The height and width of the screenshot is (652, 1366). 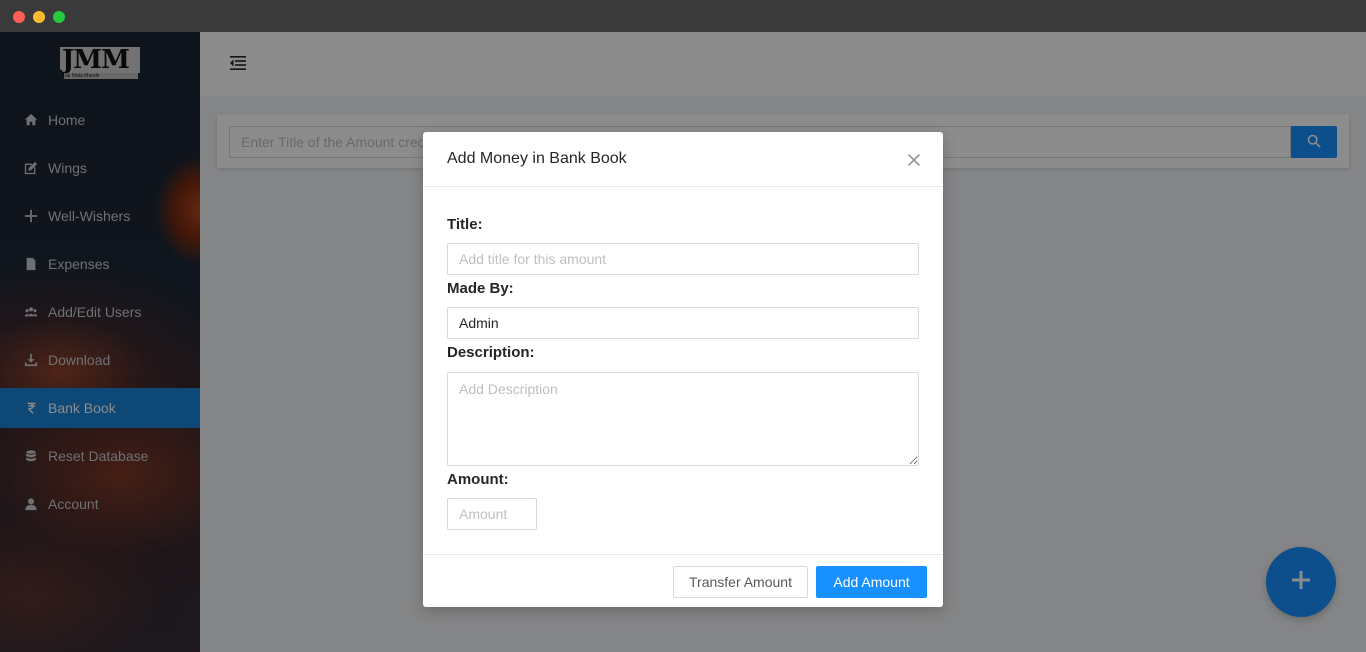 I want to click on window-maximize-button, so click(x=59, y=17).